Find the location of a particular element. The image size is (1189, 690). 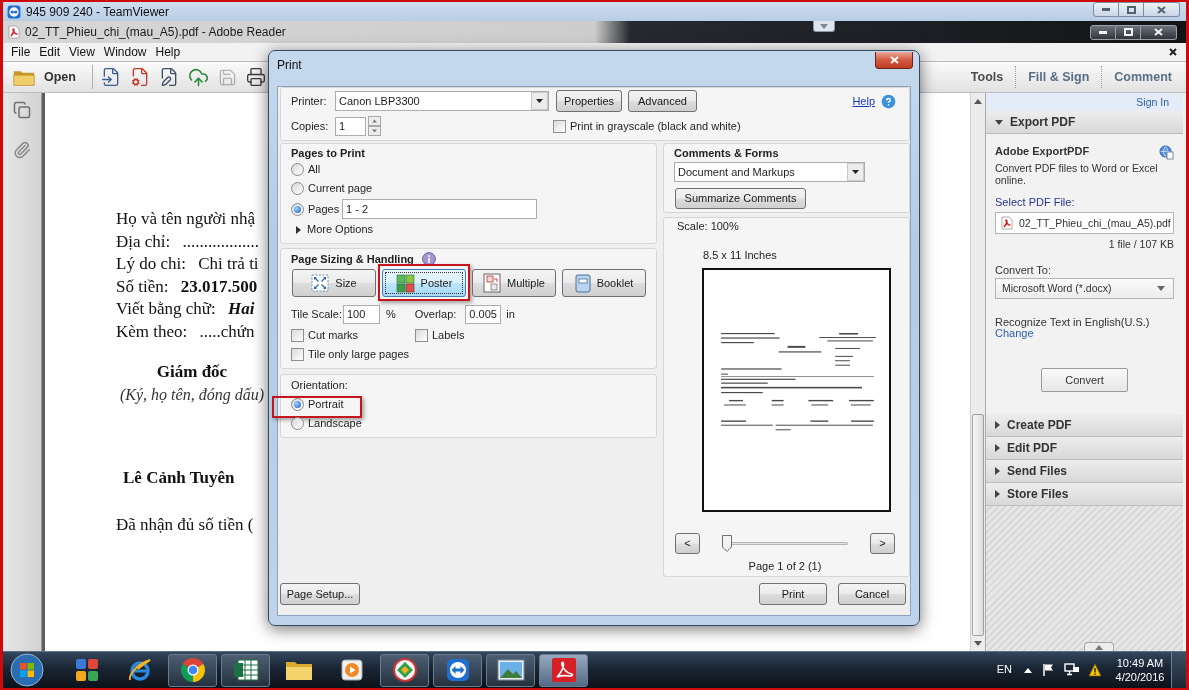

file-field: 02_TT_Phieu_chi_(mau_A5).pdf is located at coordinates (1084, 223).